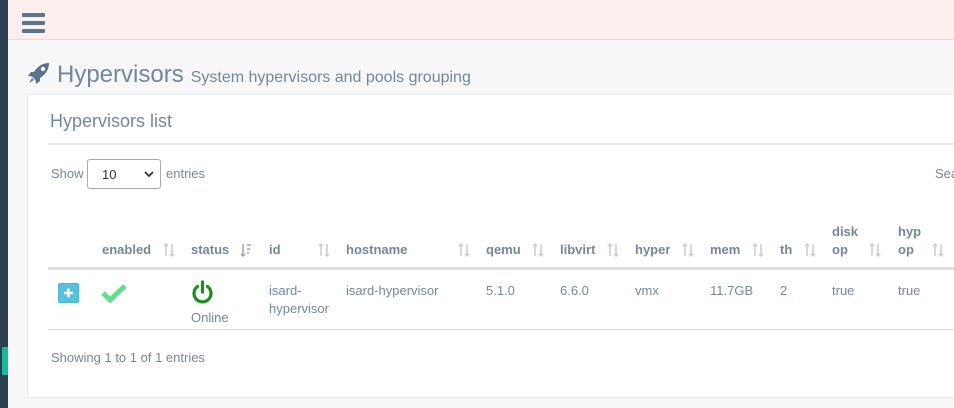 The width and height of the screenshot is (954, 408). I want to click on power-icon, so click(202, 292).